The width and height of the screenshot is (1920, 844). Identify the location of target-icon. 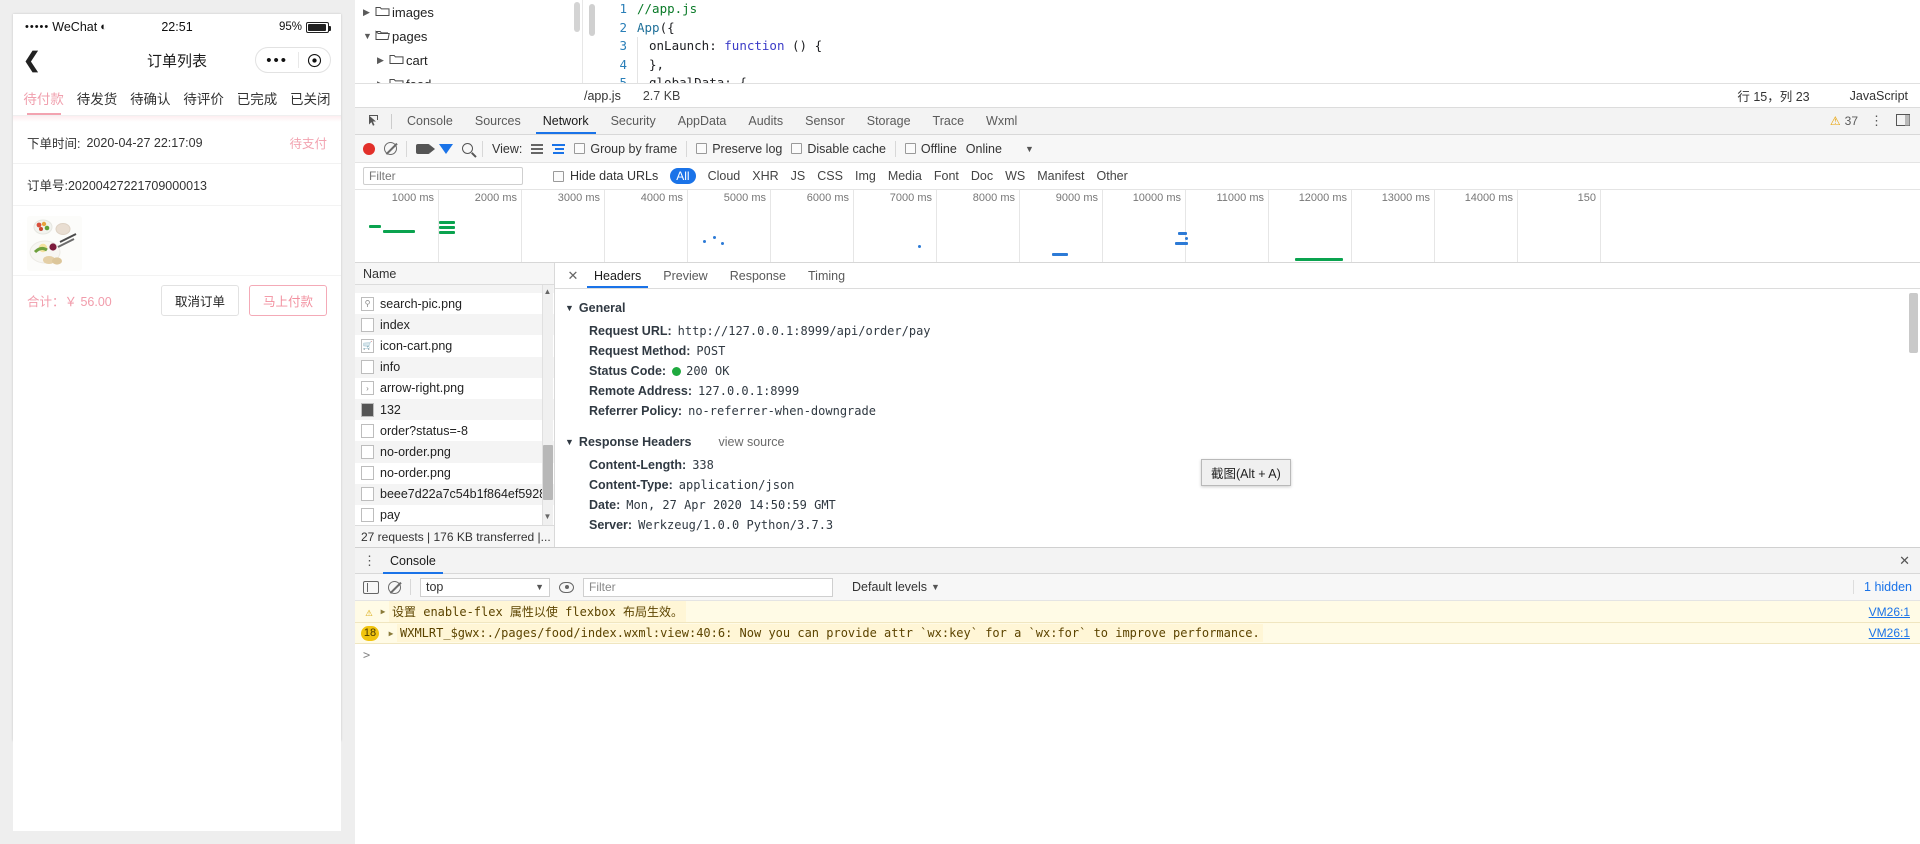
(314, 60).